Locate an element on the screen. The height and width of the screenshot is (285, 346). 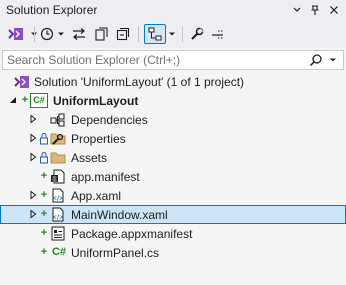
pending-changes-dropdown is located at coordinates (61, 34).